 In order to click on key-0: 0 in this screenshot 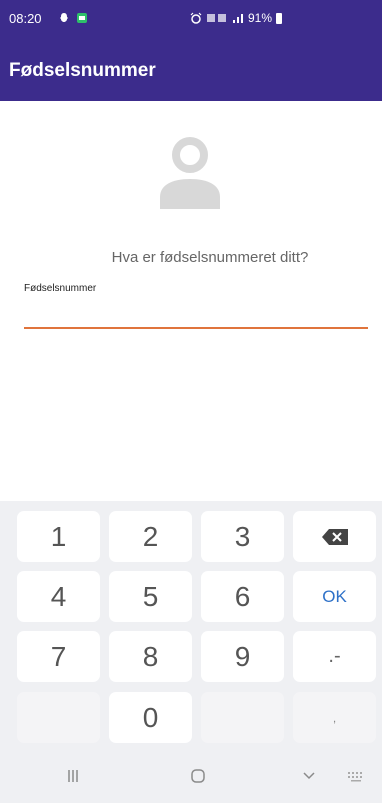, I will do `click(150, 717)`.